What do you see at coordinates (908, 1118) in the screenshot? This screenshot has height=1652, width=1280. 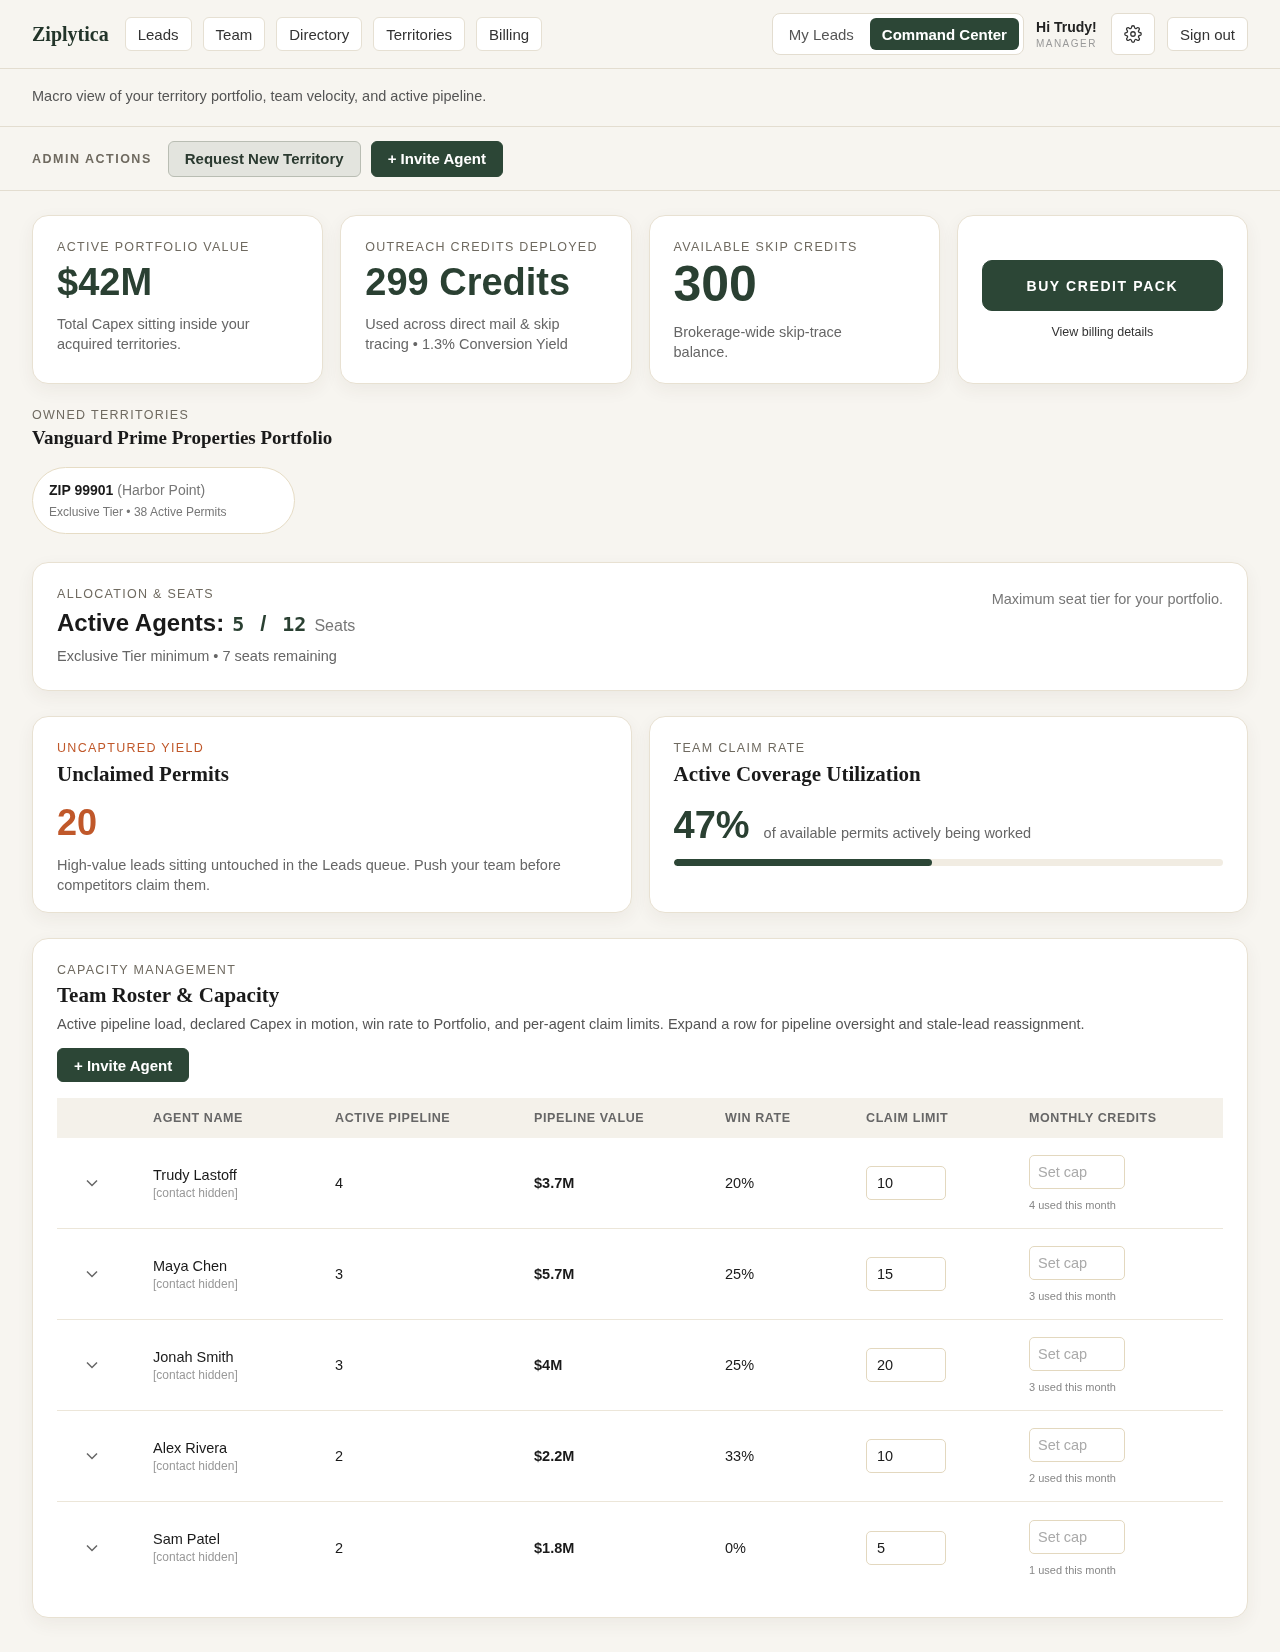 I see `column-header: CLAIM LIMIT` at bounding box center [908, 1118].